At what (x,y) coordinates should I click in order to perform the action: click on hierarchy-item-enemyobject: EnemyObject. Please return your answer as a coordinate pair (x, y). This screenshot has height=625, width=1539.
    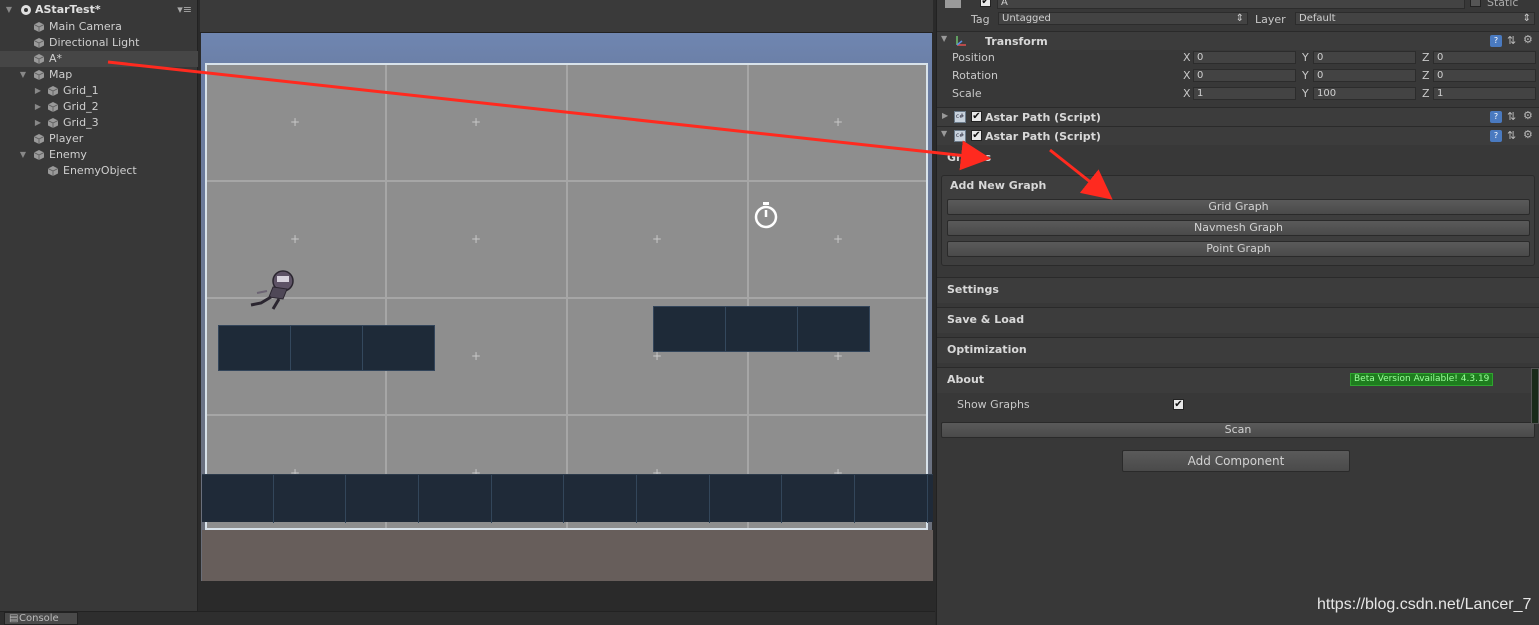
    Looking at the image, I should click on (99, 171).